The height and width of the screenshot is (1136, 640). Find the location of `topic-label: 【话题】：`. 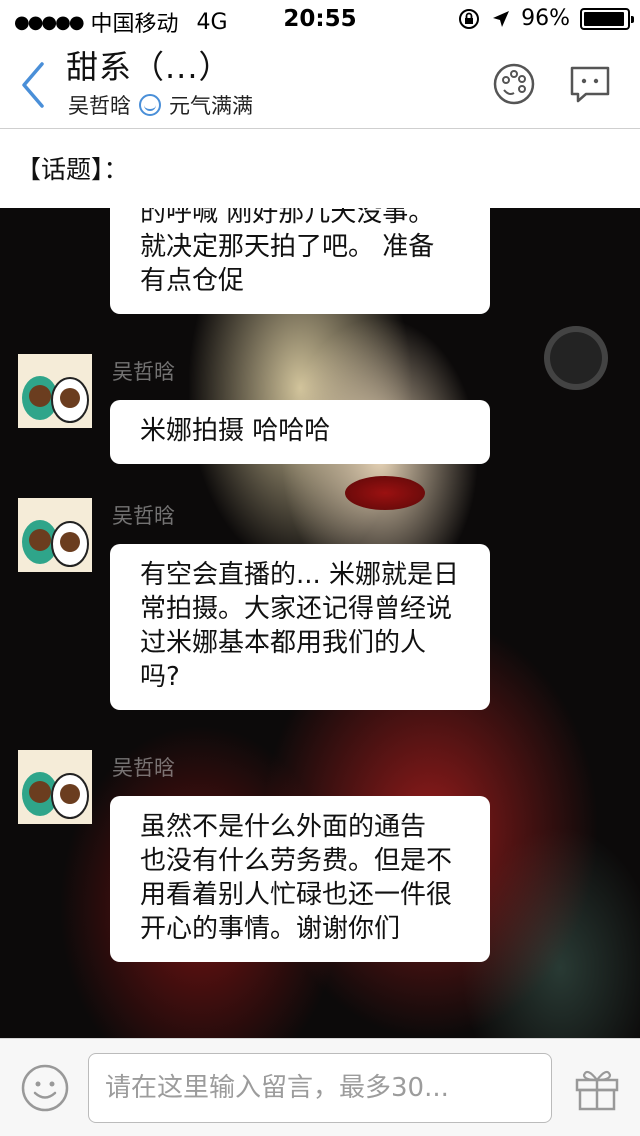

topic-label: 【话题】： is located at coordinates (72, 169).